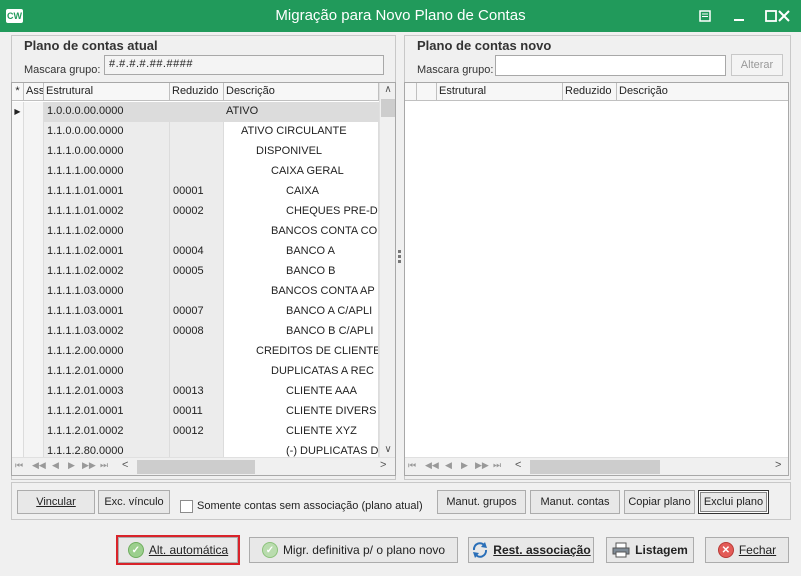 This screenshot has width=801, height=576. Describe the element at coordinates (195, 312) in the screenshot. I see `table-row: 1.1.1.1.03.0001 00007 BANCO A C/APLI` at that location.